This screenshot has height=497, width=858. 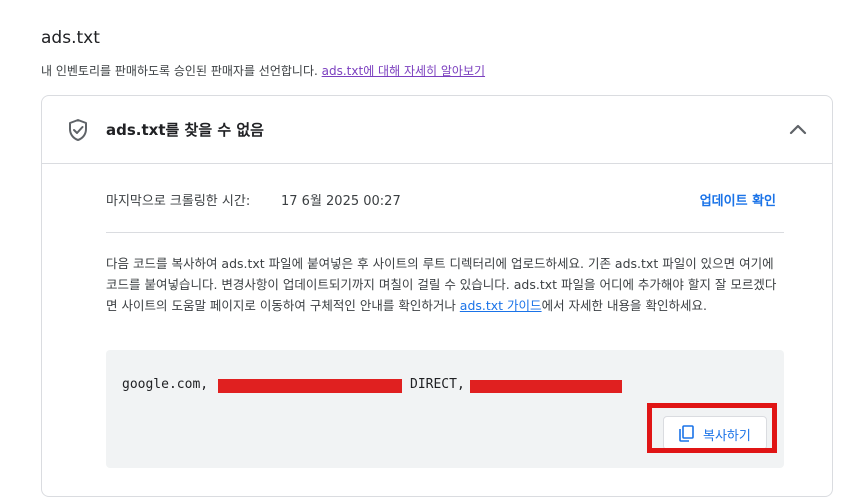 I want to click on shield-check-icon, so click(x=78, y=130).